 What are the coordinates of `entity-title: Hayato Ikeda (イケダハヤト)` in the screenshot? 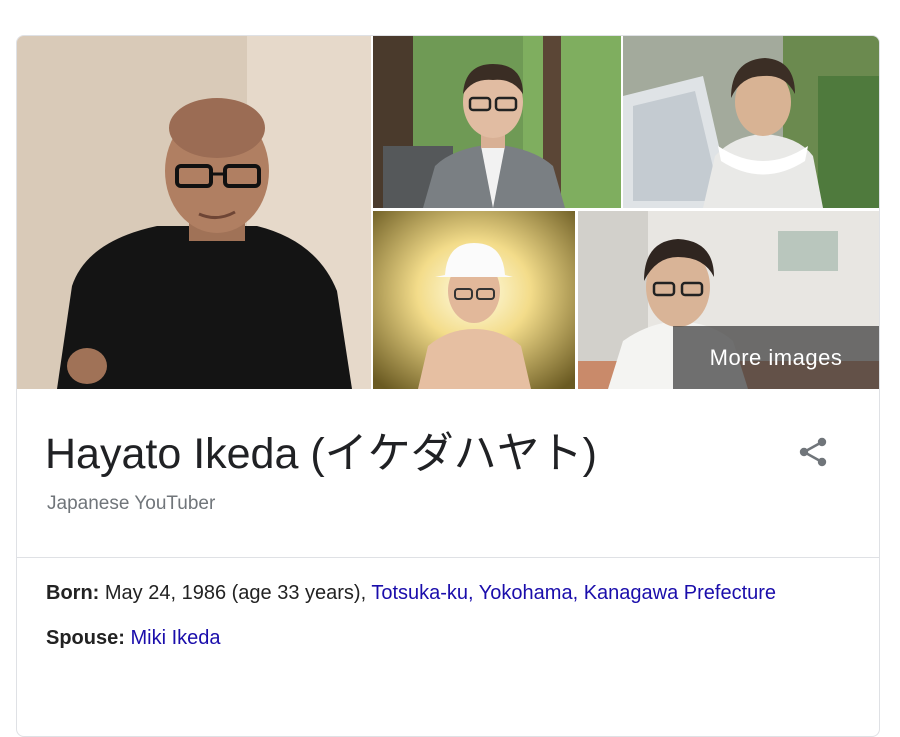 It's located at (321, 454).